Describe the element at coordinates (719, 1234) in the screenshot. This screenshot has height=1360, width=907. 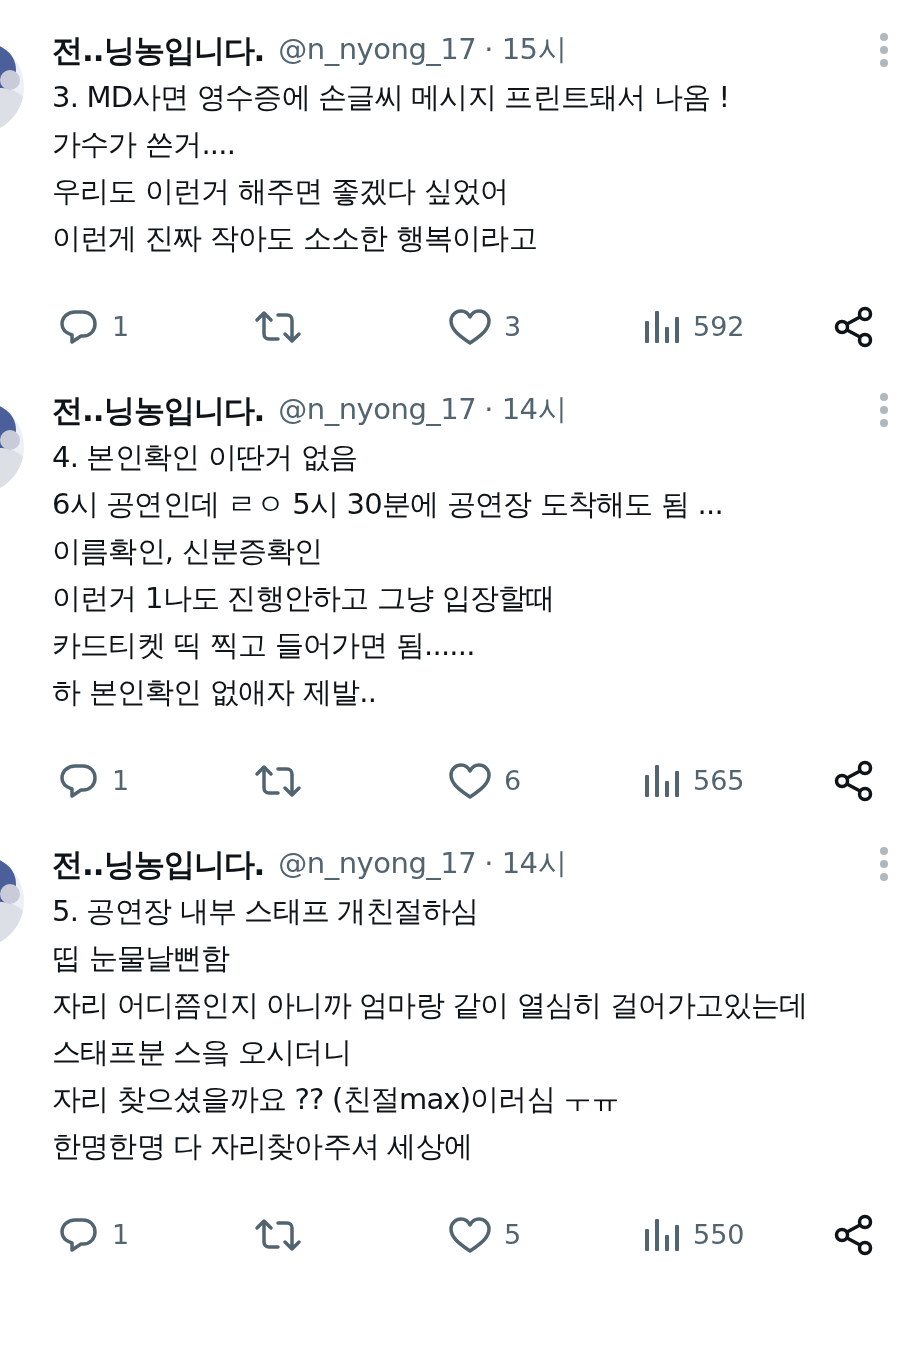
I see `views-count: 550` at that location.